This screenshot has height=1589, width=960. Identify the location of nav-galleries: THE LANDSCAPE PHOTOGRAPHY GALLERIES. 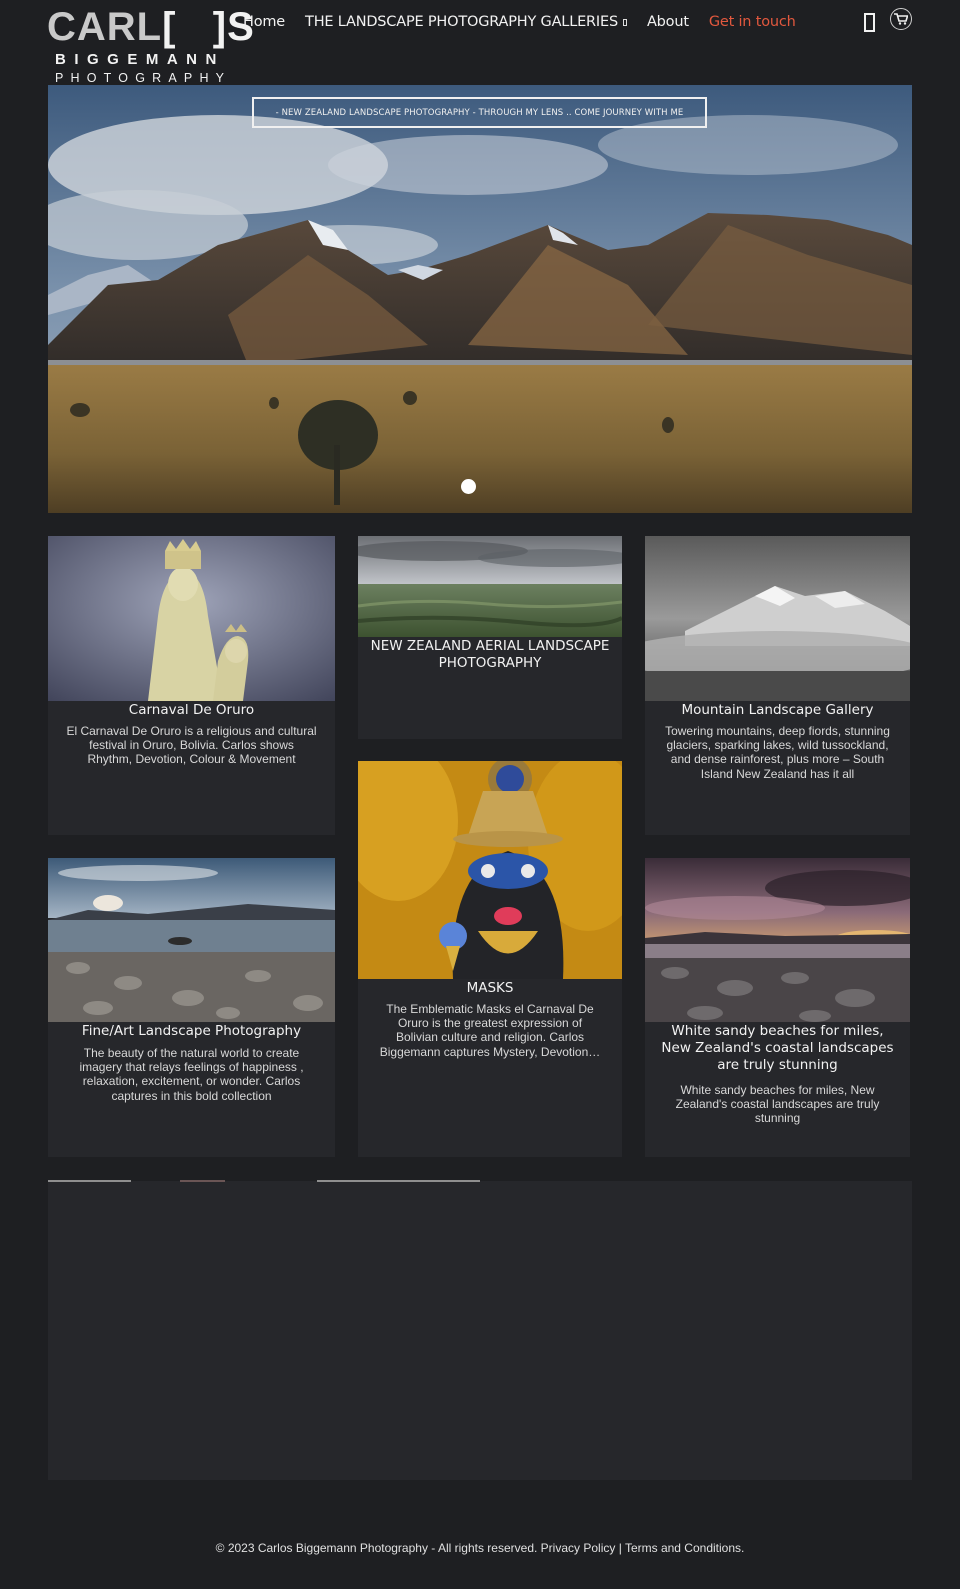
(466, 22).